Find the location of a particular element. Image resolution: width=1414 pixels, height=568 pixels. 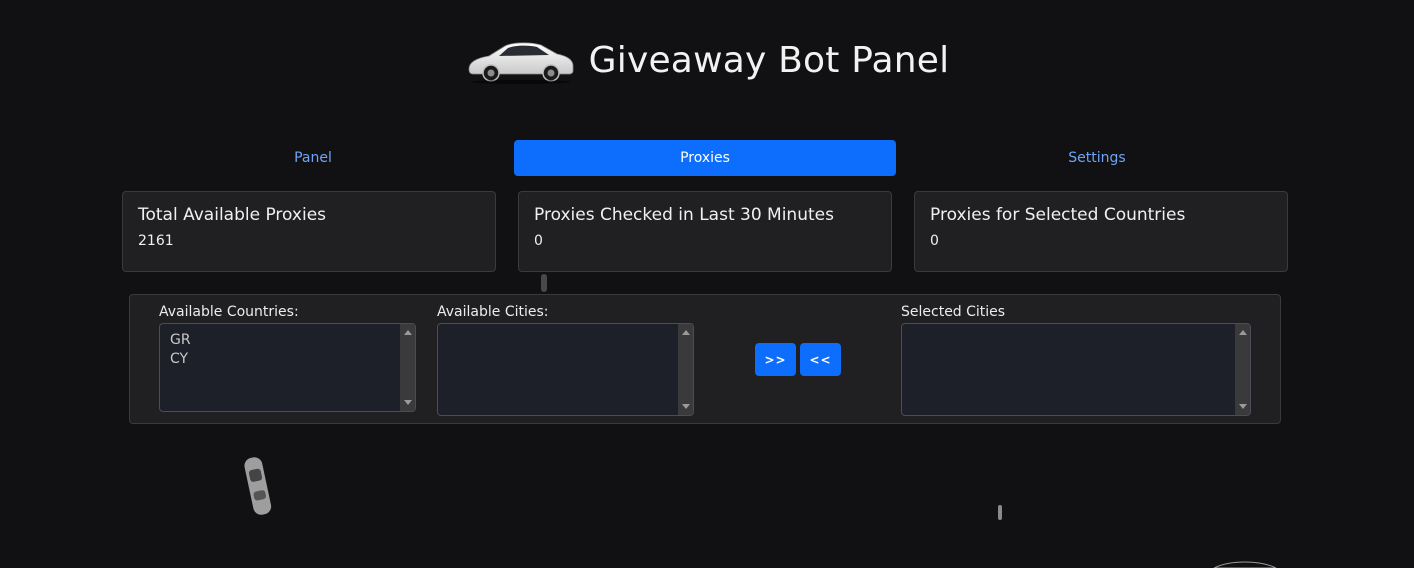

remove-city-button: << is located at coordinates (820, 359).